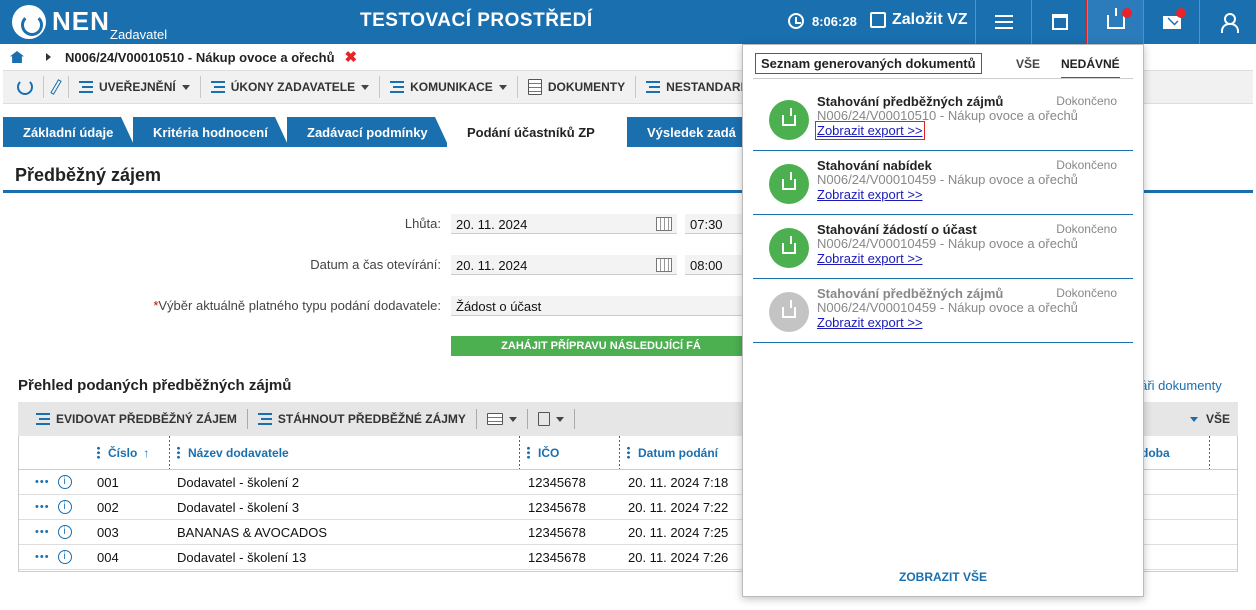 The height and width of the screenshot is (610, 1256). Describe the element at coordinates (715, 265) in the screenshot. I see `opening-time-input: 08:00` at that location.